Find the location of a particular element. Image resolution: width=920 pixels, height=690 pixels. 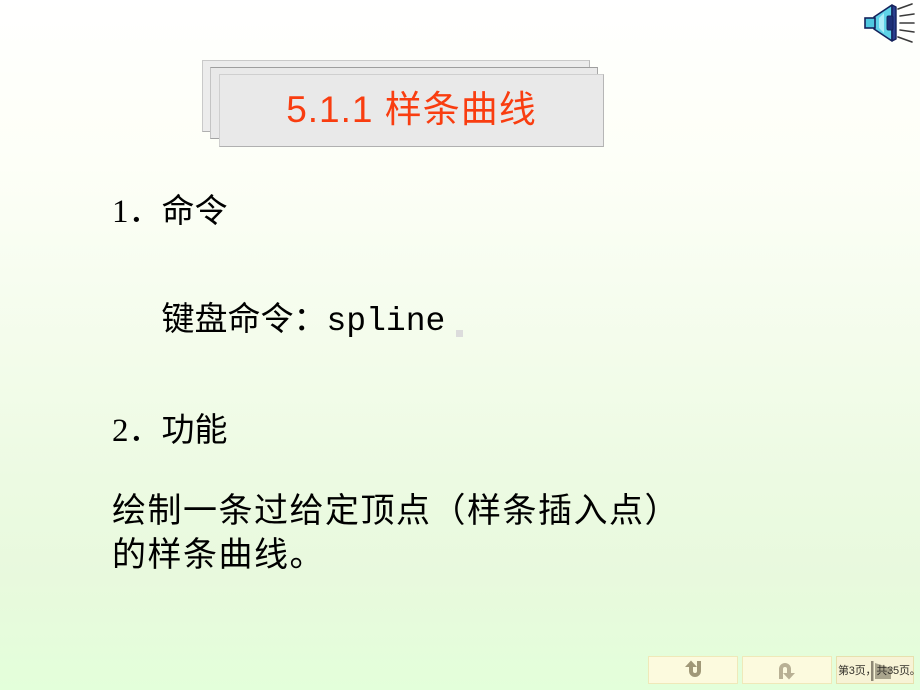

function-heading: 2．功能 is located at coordinates (170, 431).